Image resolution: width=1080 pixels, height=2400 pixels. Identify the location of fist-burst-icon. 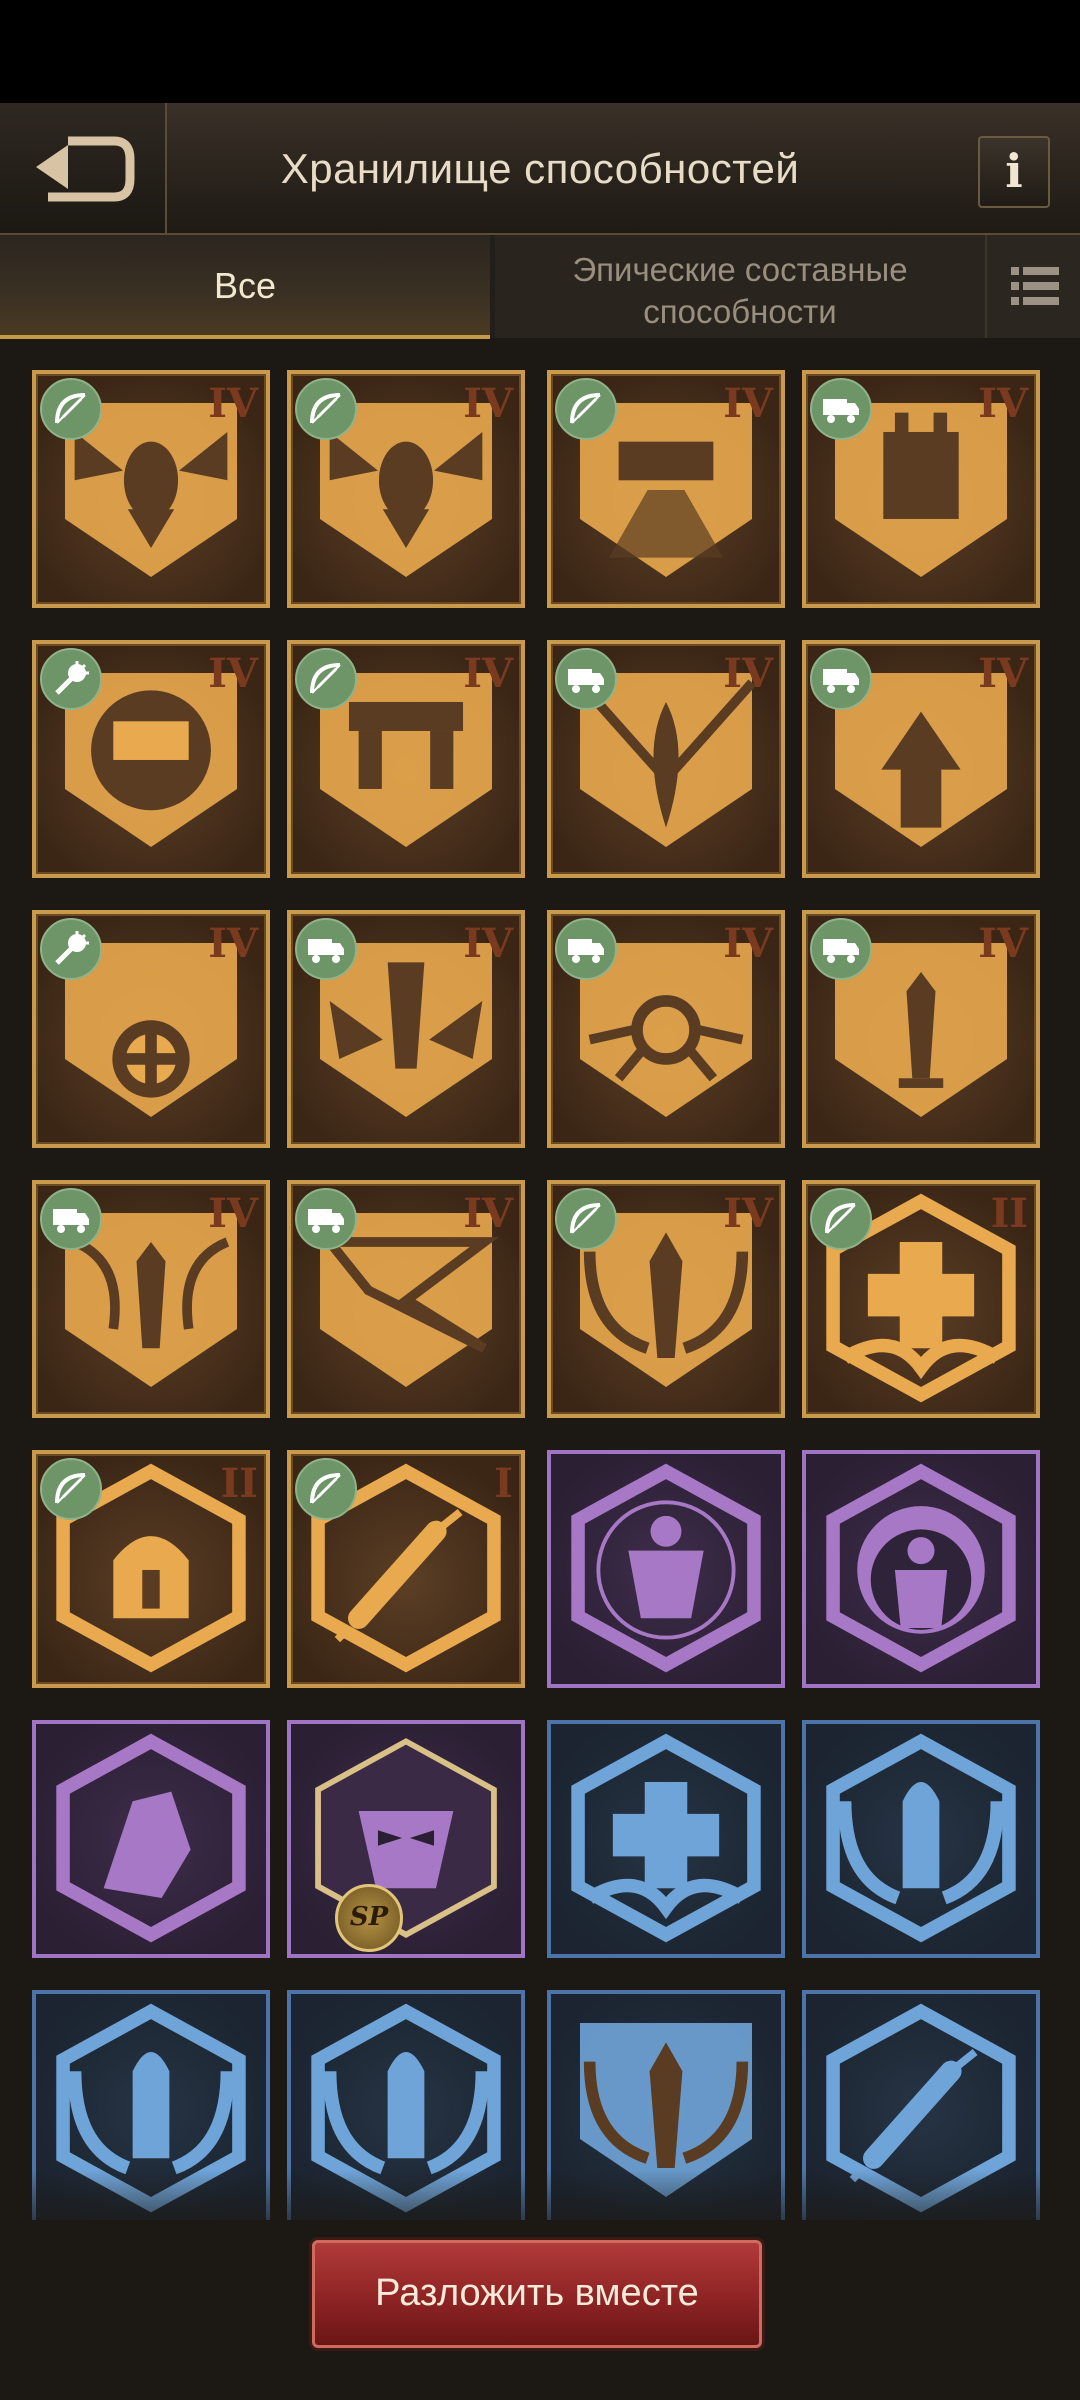
(151, 1838).